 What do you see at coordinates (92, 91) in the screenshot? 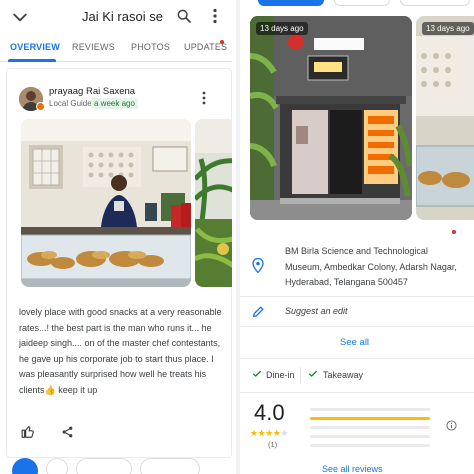
I see `reviewer-name: prayaag Rai Saxena` at bounding box center [92, 91].